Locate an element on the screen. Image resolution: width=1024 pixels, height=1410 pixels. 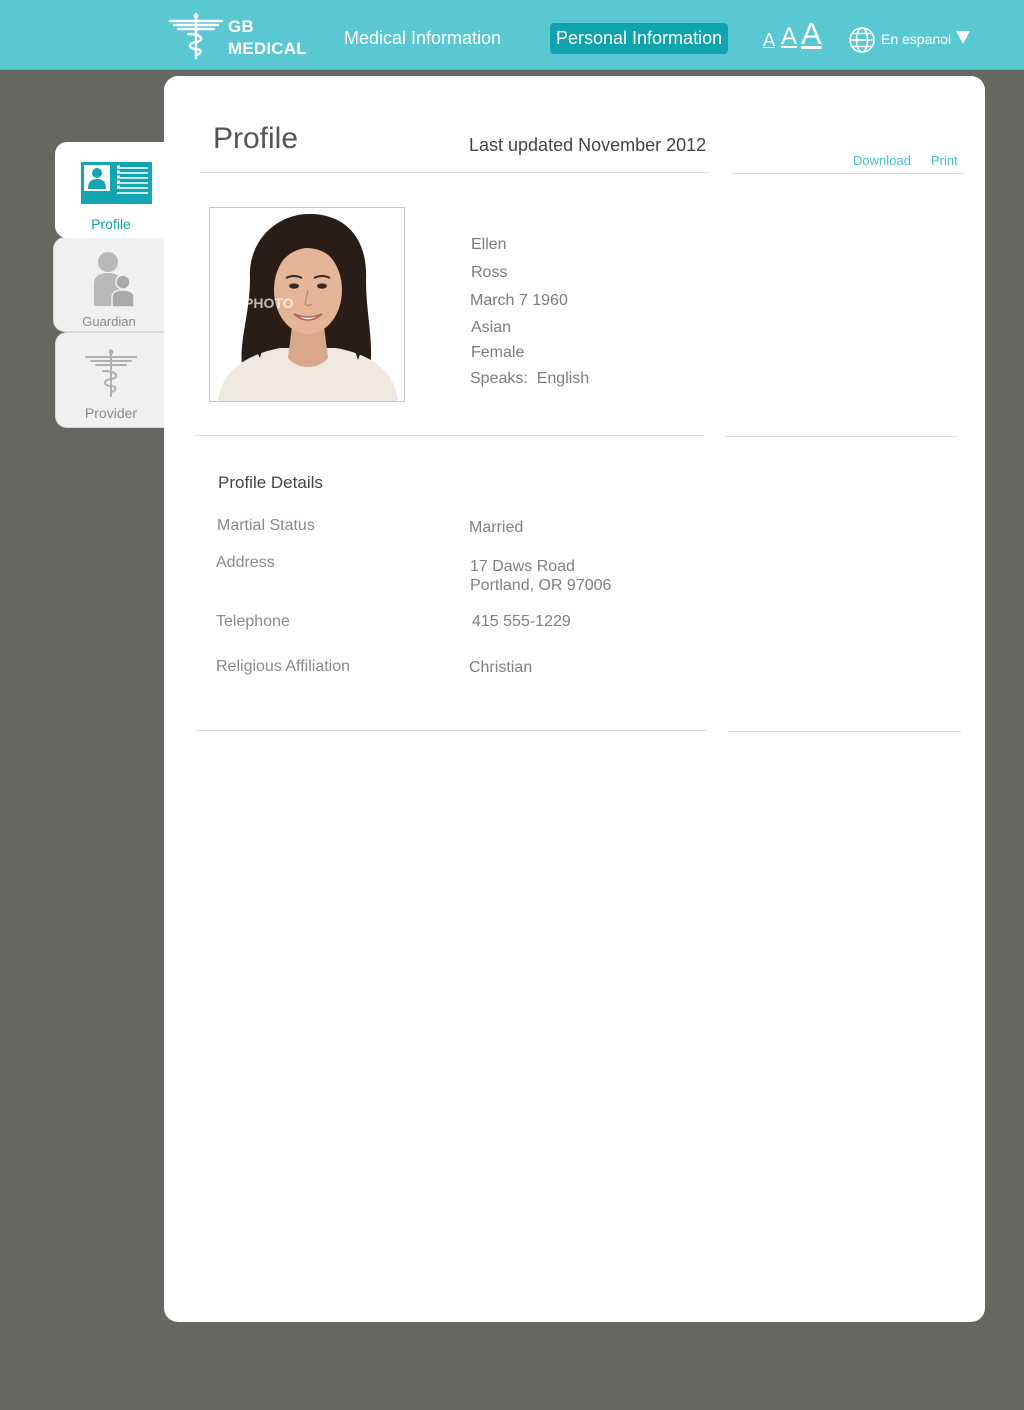
portrait-image: PHOTO is located at coordinates (307, 304).